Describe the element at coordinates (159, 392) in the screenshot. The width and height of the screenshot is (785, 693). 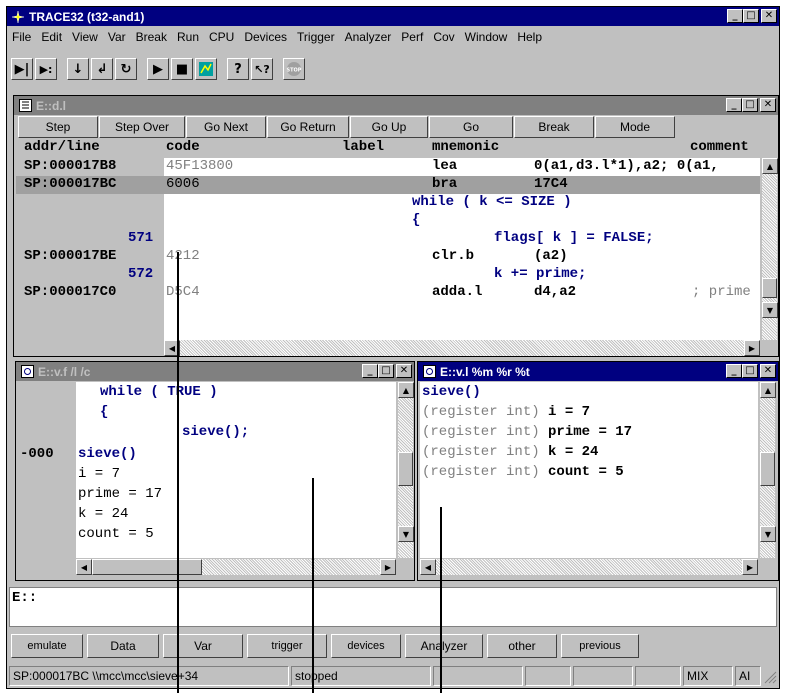
I see `frame-source-line: while ( TRUE )` at that location.